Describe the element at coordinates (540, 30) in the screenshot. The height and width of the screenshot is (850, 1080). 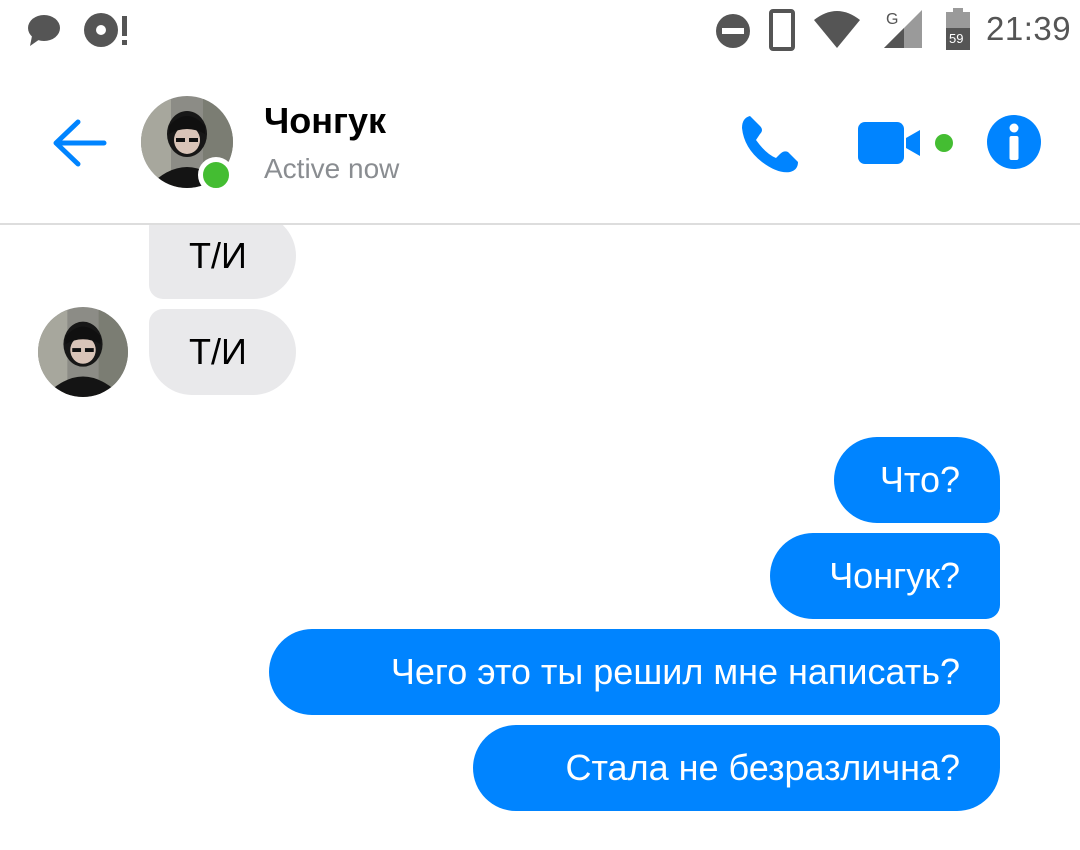
I see `status-bar: G 59 21:39` at that location.